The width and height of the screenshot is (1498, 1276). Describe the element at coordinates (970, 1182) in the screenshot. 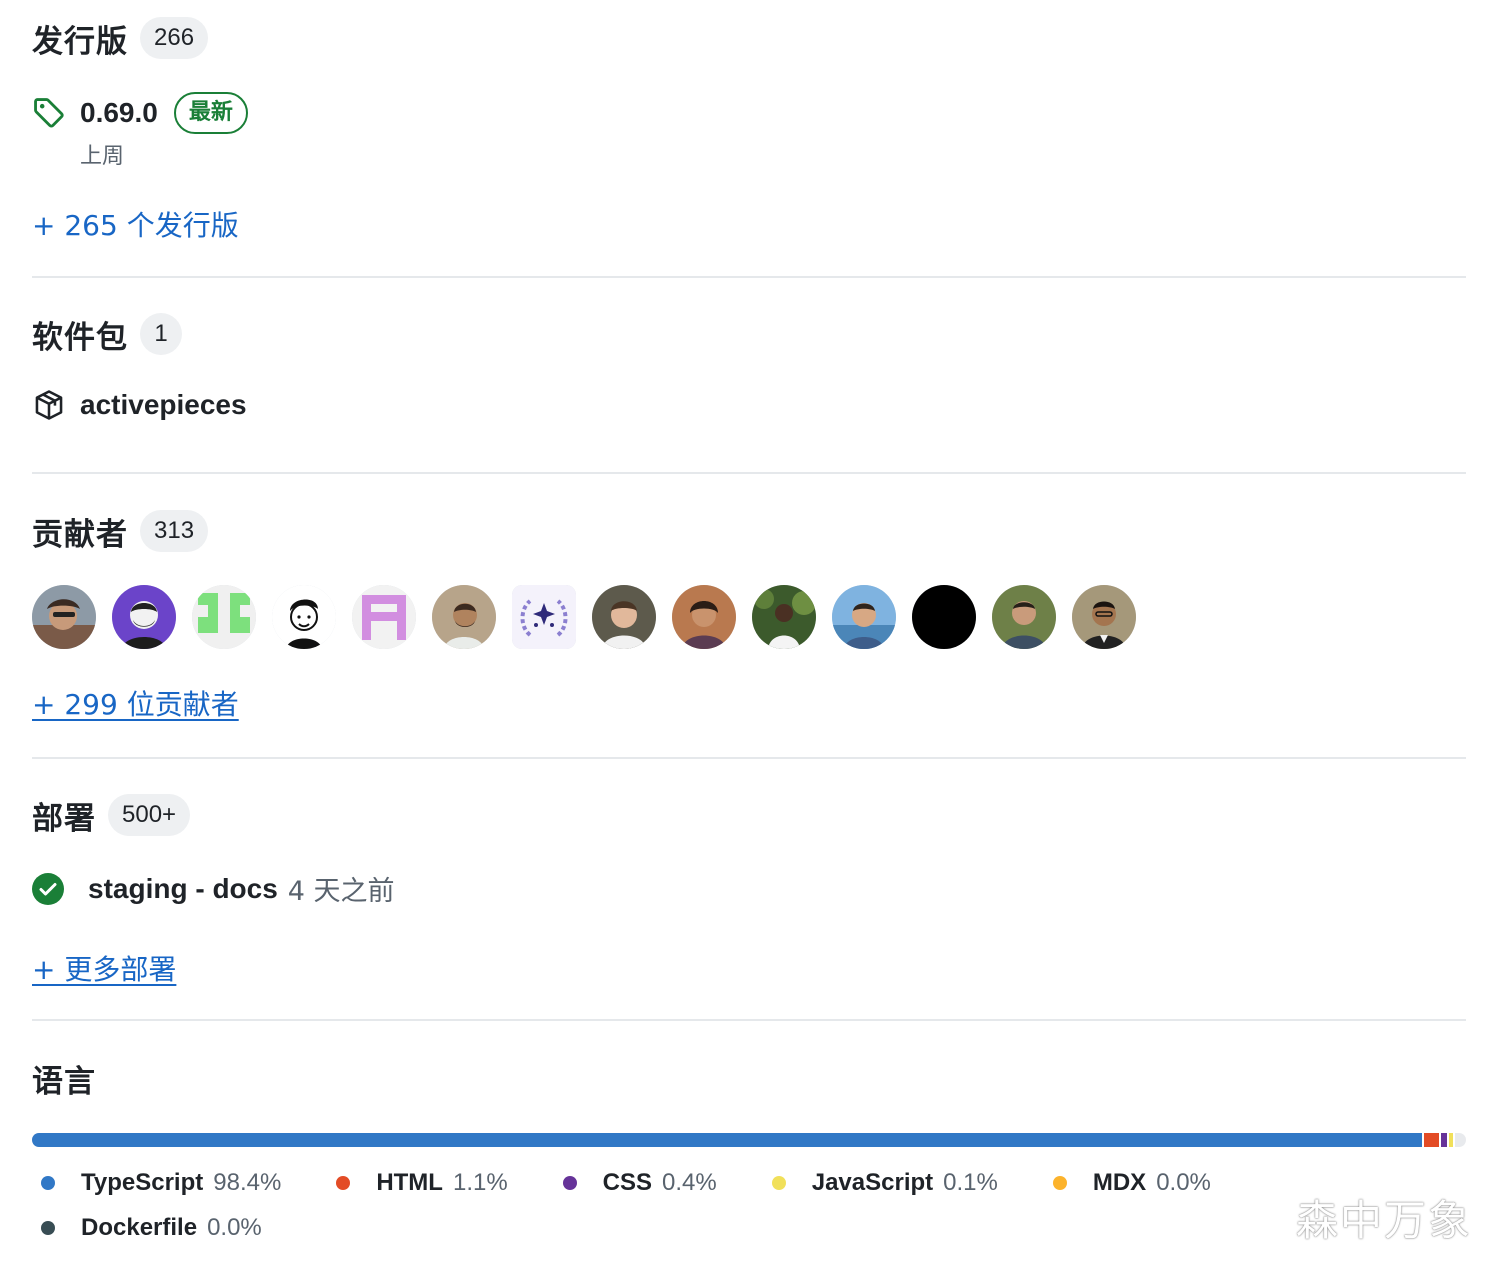

I see `language-percent: 0.1%` at that location.